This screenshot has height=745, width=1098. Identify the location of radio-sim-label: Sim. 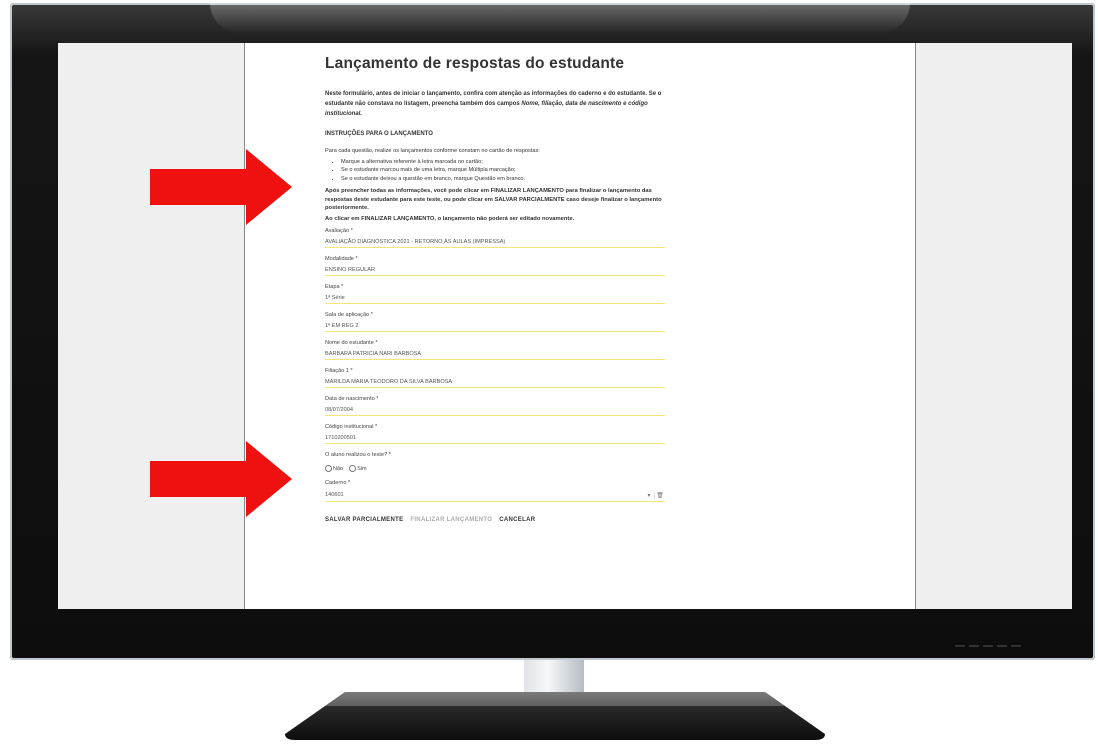
(362, 468).